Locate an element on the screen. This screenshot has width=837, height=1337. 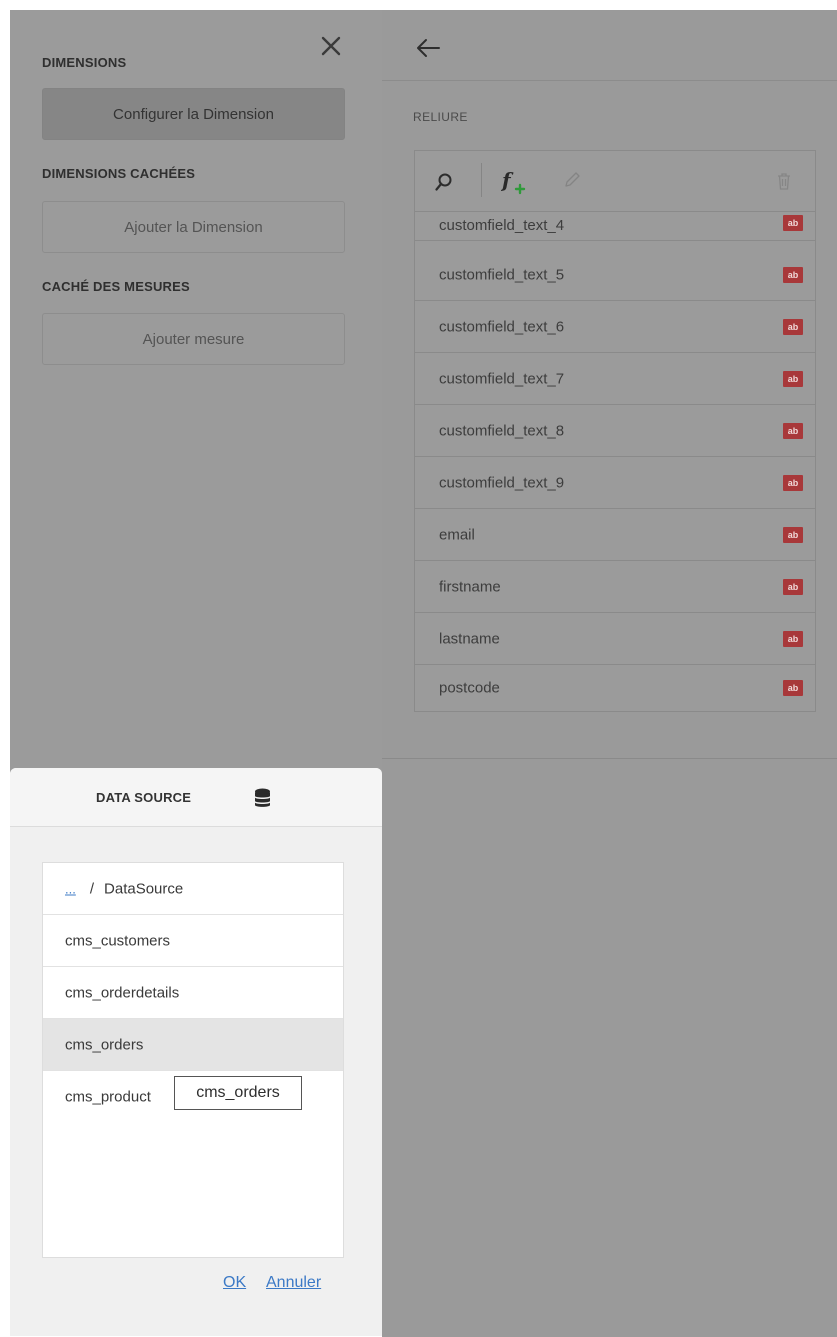
binding-label: RELIURE is located at coordinates (440, 117).